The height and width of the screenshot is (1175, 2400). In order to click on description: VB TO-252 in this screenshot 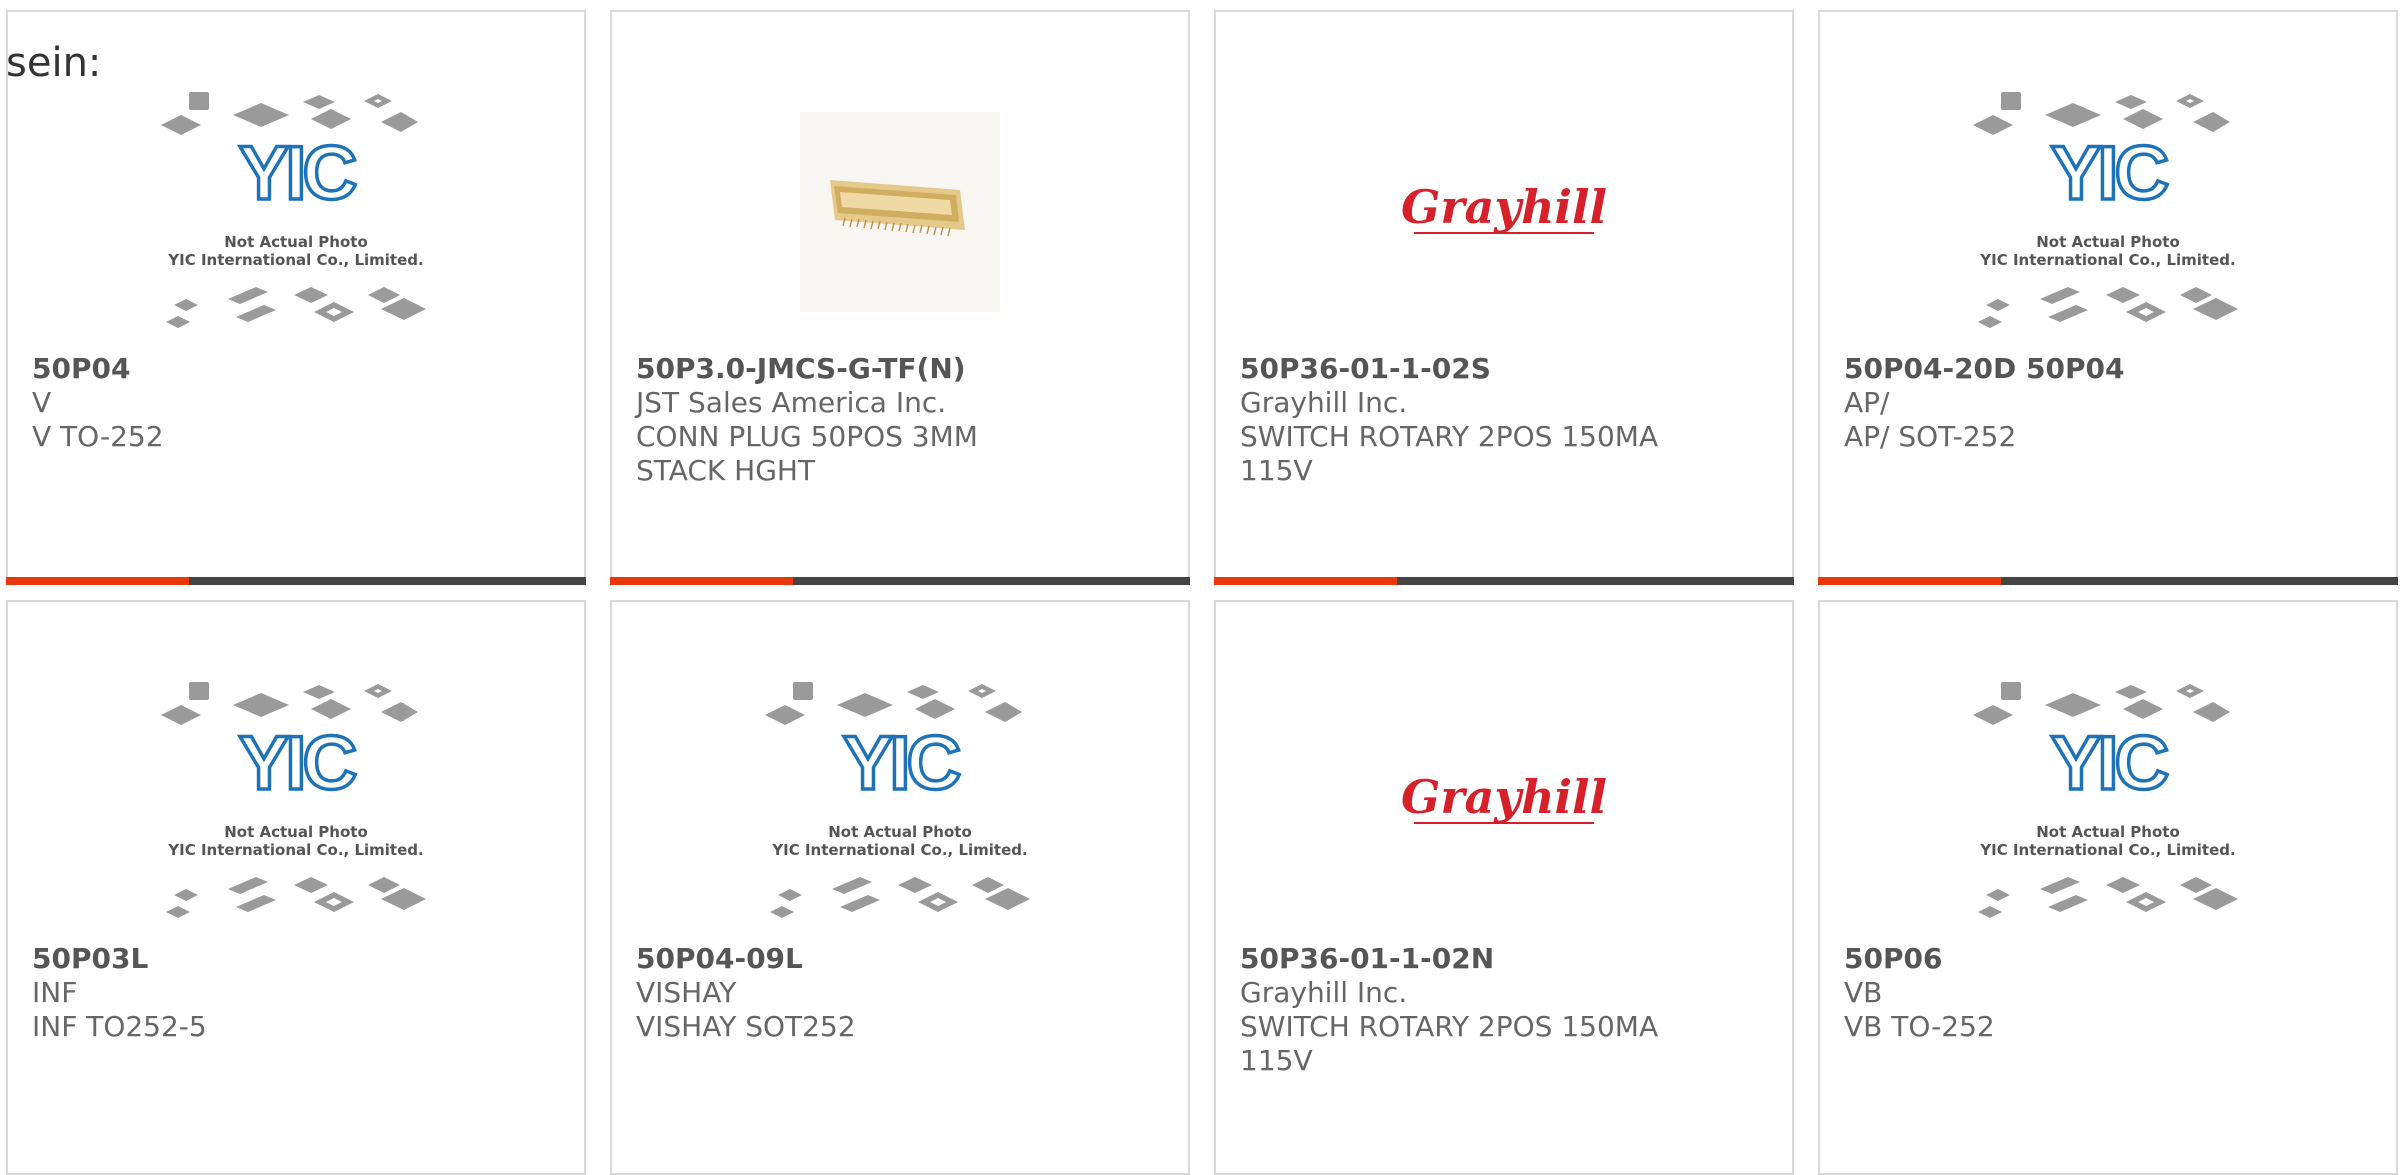, I will do `click(1919, 1026)`.